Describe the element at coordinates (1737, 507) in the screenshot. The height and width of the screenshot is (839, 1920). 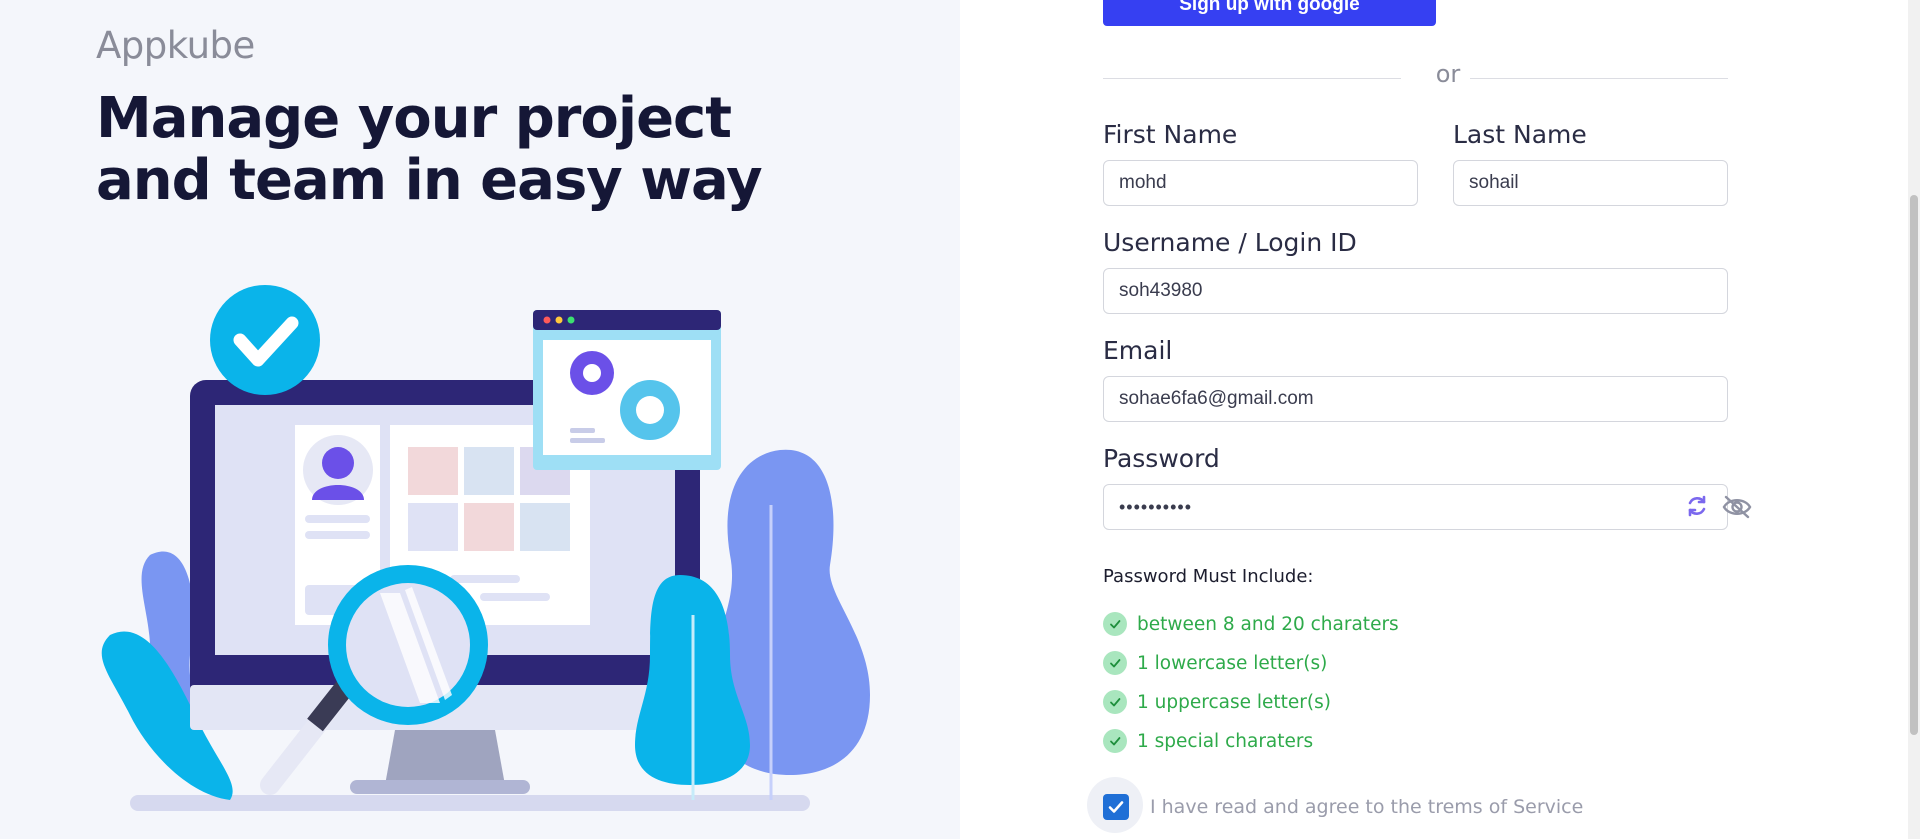
I see `eye-off-icon` at that location.